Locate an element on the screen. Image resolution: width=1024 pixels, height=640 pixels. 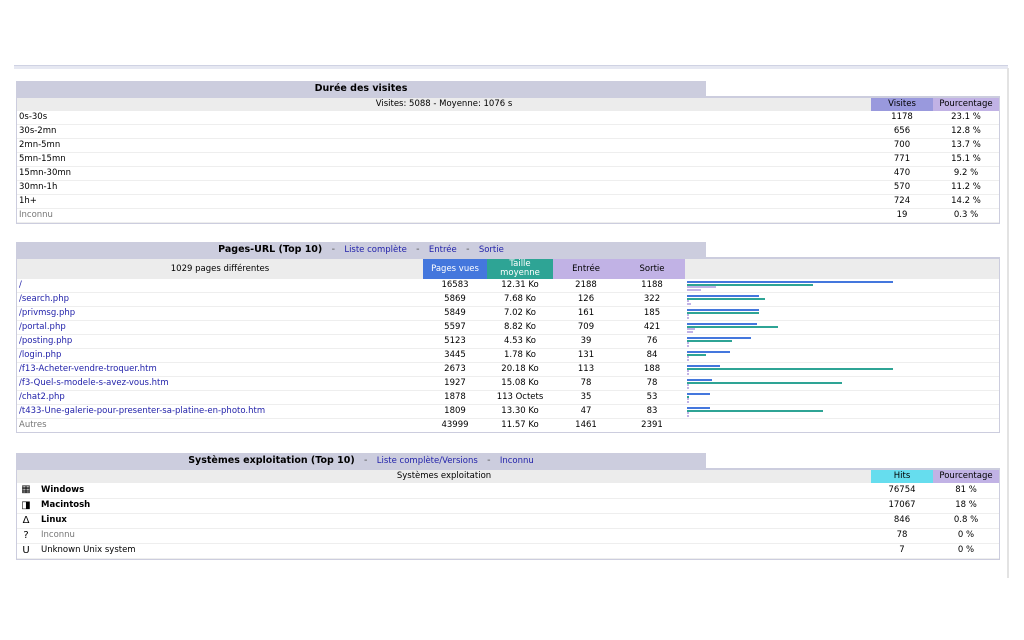
duree-visites: 470 is located at coordinates (902, 173).